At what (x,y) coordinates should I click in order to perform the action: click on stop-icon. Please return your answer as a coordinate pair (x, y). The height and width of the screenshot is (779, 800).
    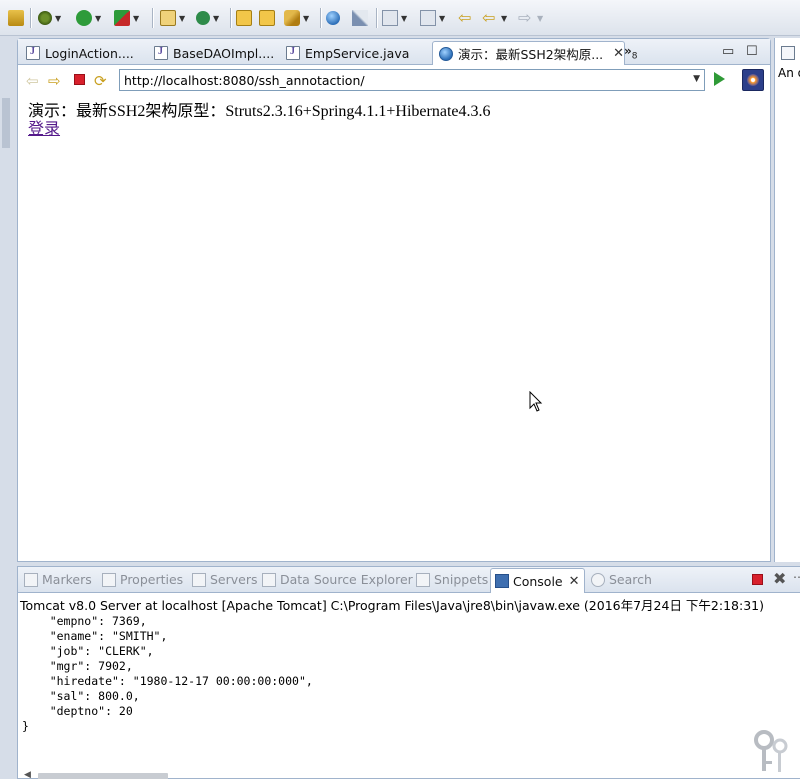
    Looking at the image, I should click on (79, 79).